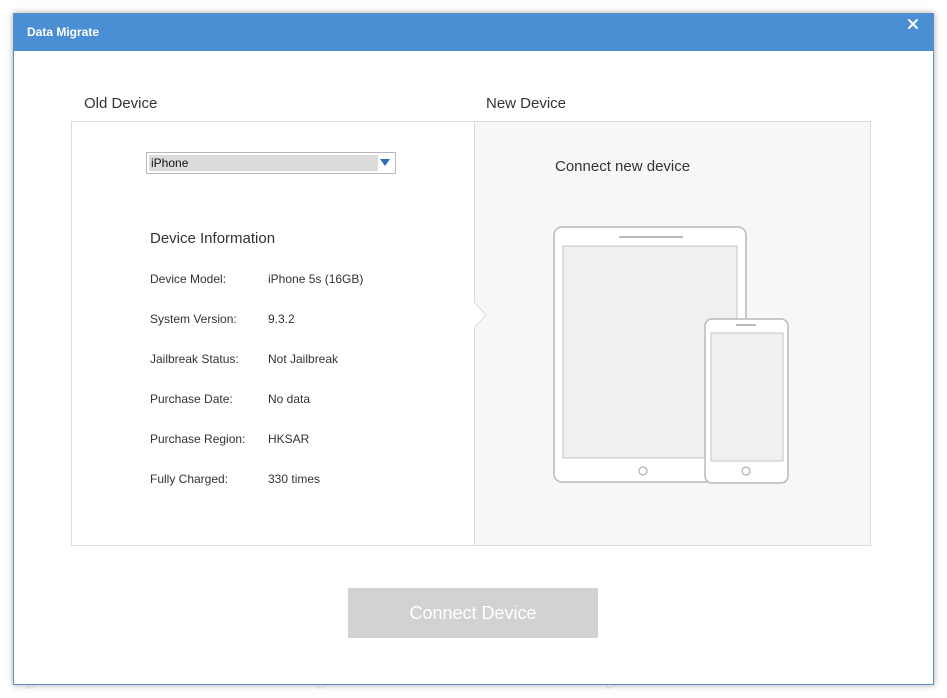 The height and width of the screenshot is (698, 947). I want to click on connect-device-button: Connect Device, so click(473, 613).